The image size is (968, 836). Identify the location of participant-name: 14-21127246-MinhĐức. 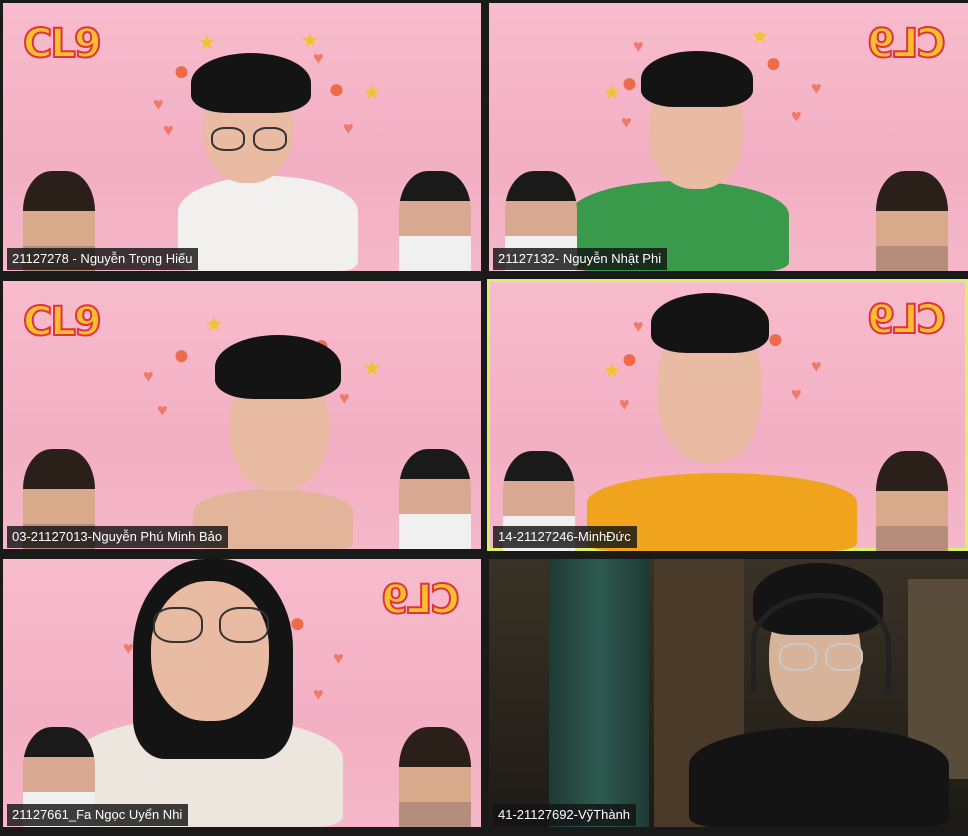
(565, 537).